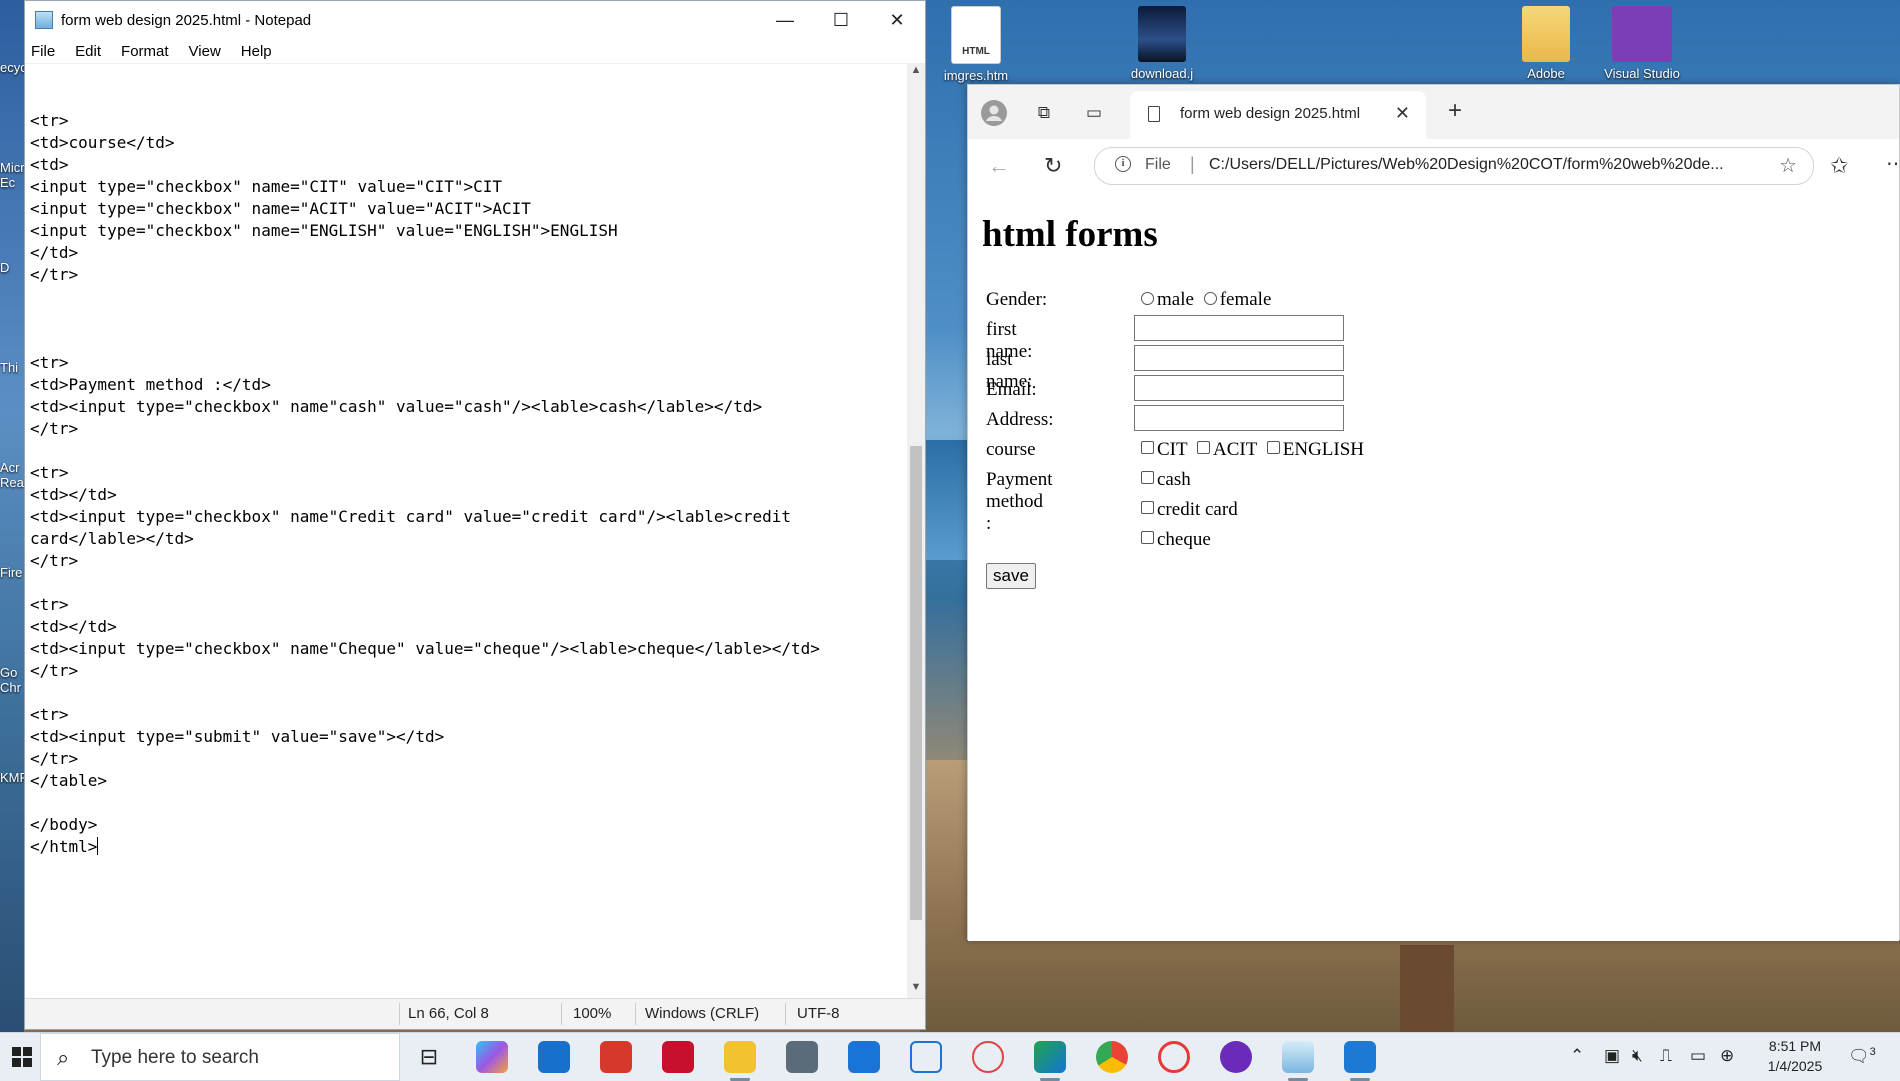 The width and height of the screenshot is (1900, 1081). What do you see at coordinates (1174, 479) in the screenshot?
I see `checkbox-cash-label: cash` at bounding box center [1174, 479].